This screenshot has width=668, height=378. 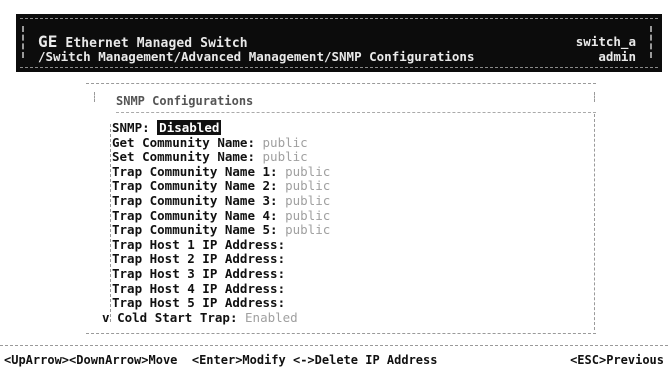 I want to click on header-top-border, so click(x=339, y=18).